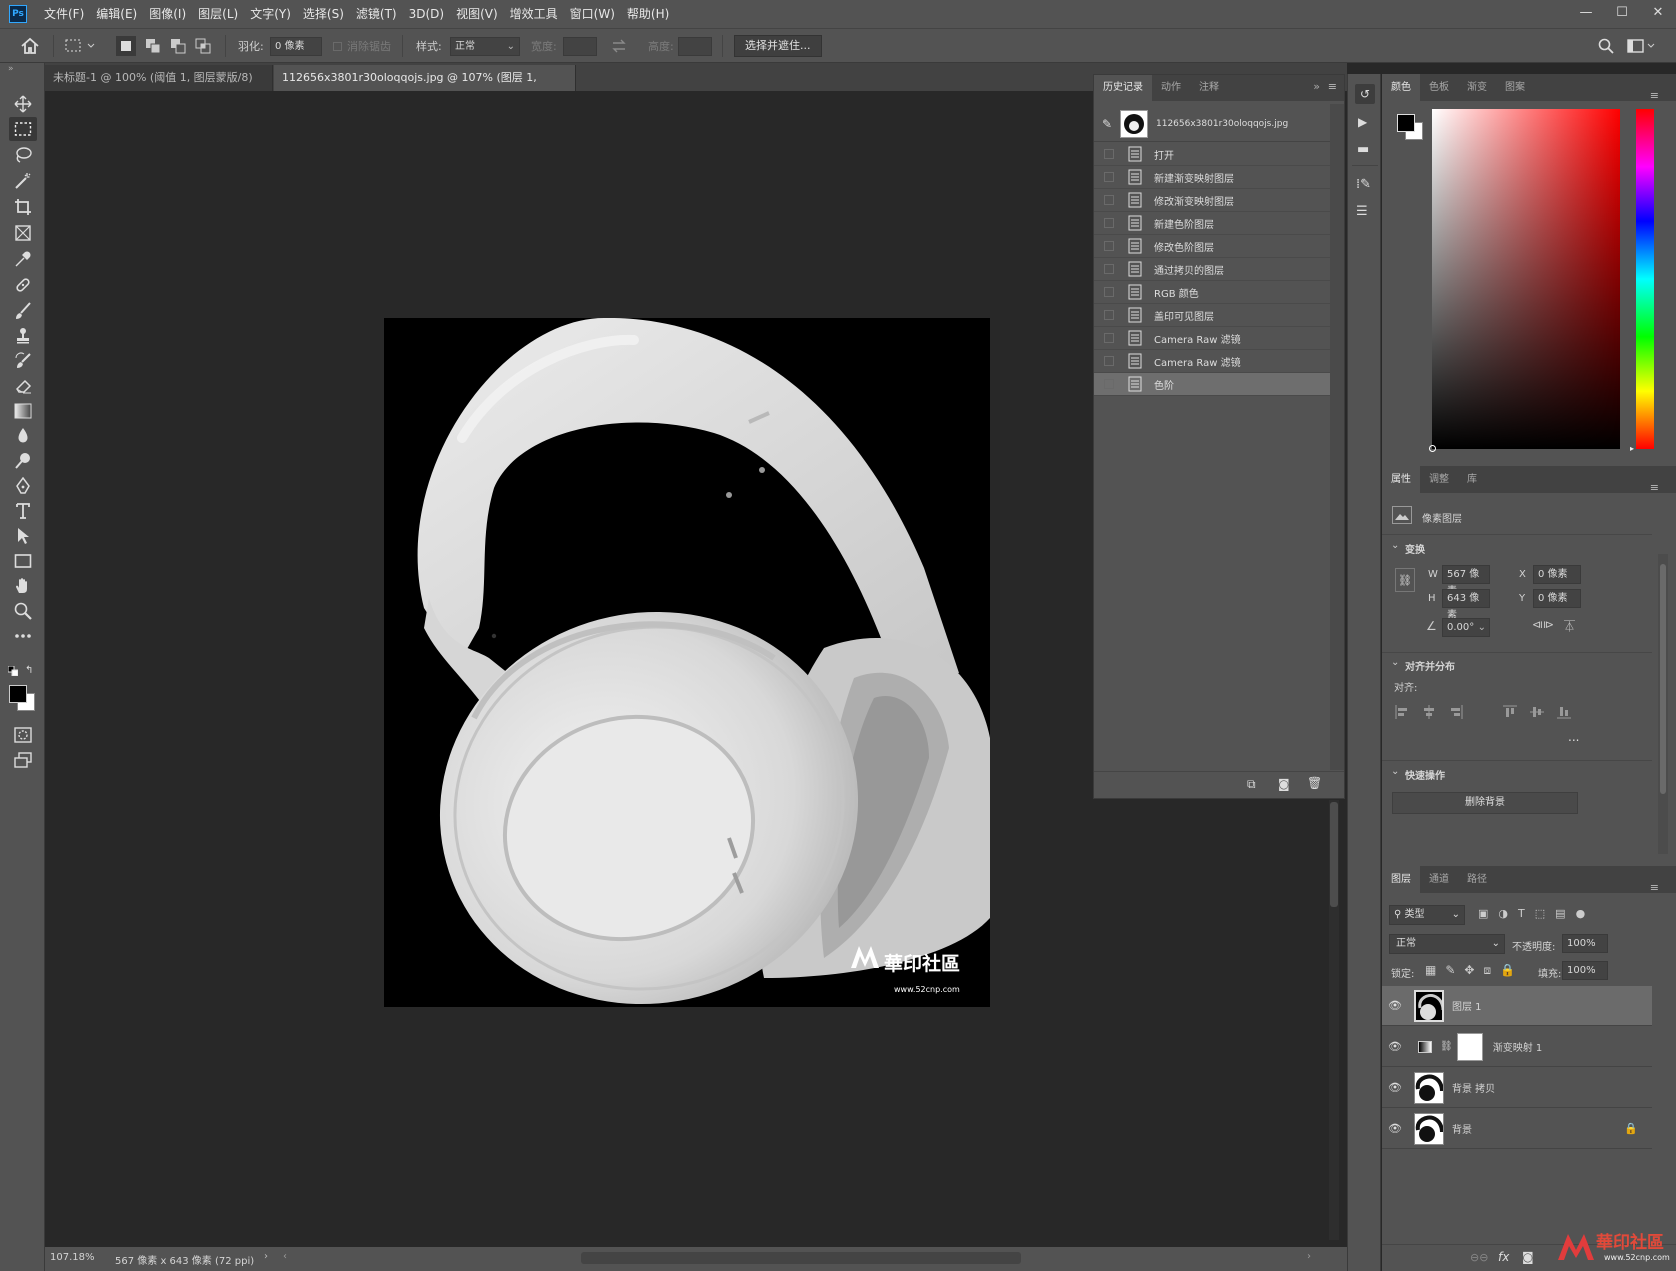  I want to click on marquee-preset-icon, so click(81, 46).